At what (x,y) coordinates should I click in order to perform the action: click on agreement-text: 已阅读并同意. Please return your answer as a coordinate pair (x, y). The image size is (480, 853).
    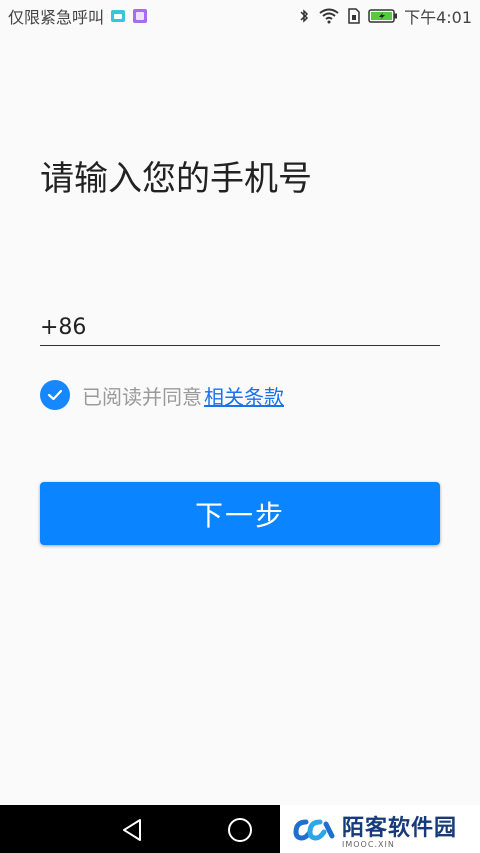
    Looking at the image, I should click on (142, 396).